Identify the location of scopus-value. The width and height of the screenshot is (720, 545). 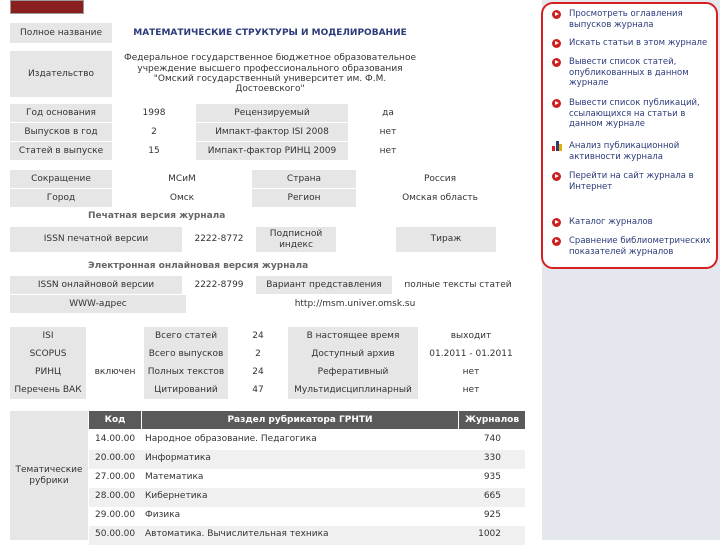
(115, 354).